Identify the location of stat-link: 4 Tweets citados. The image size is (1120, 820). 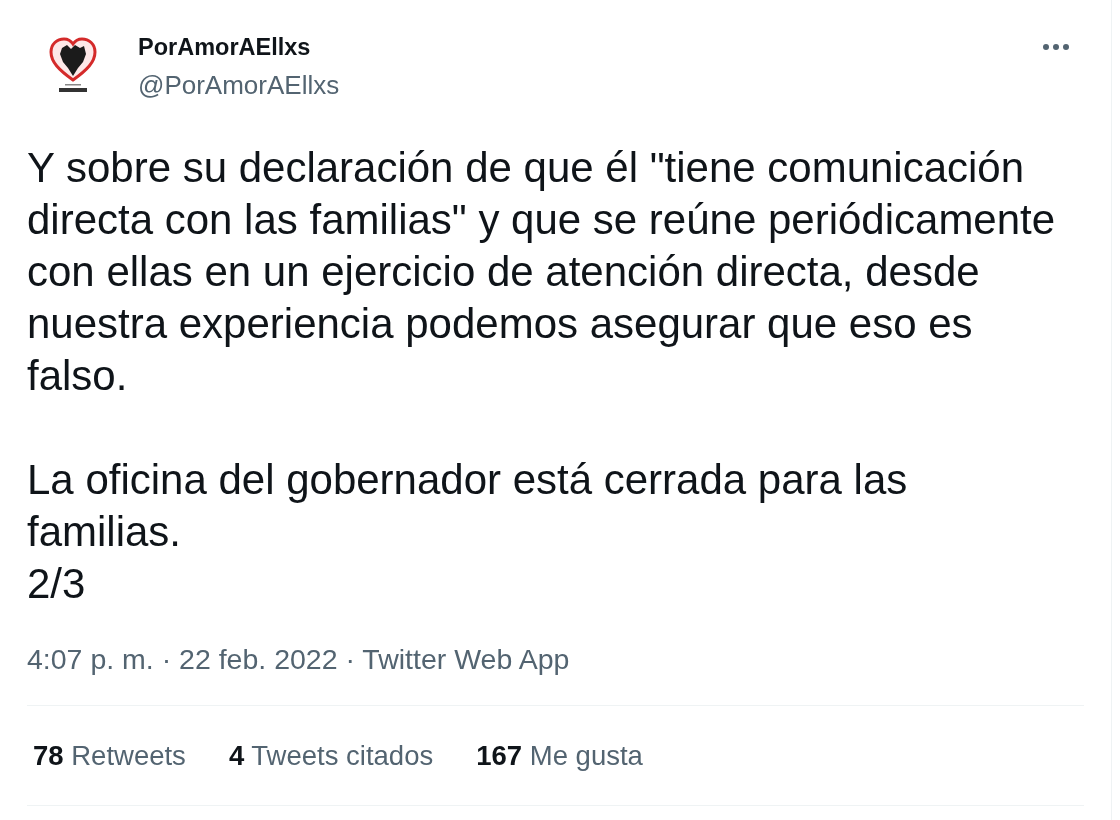
(331, 755).